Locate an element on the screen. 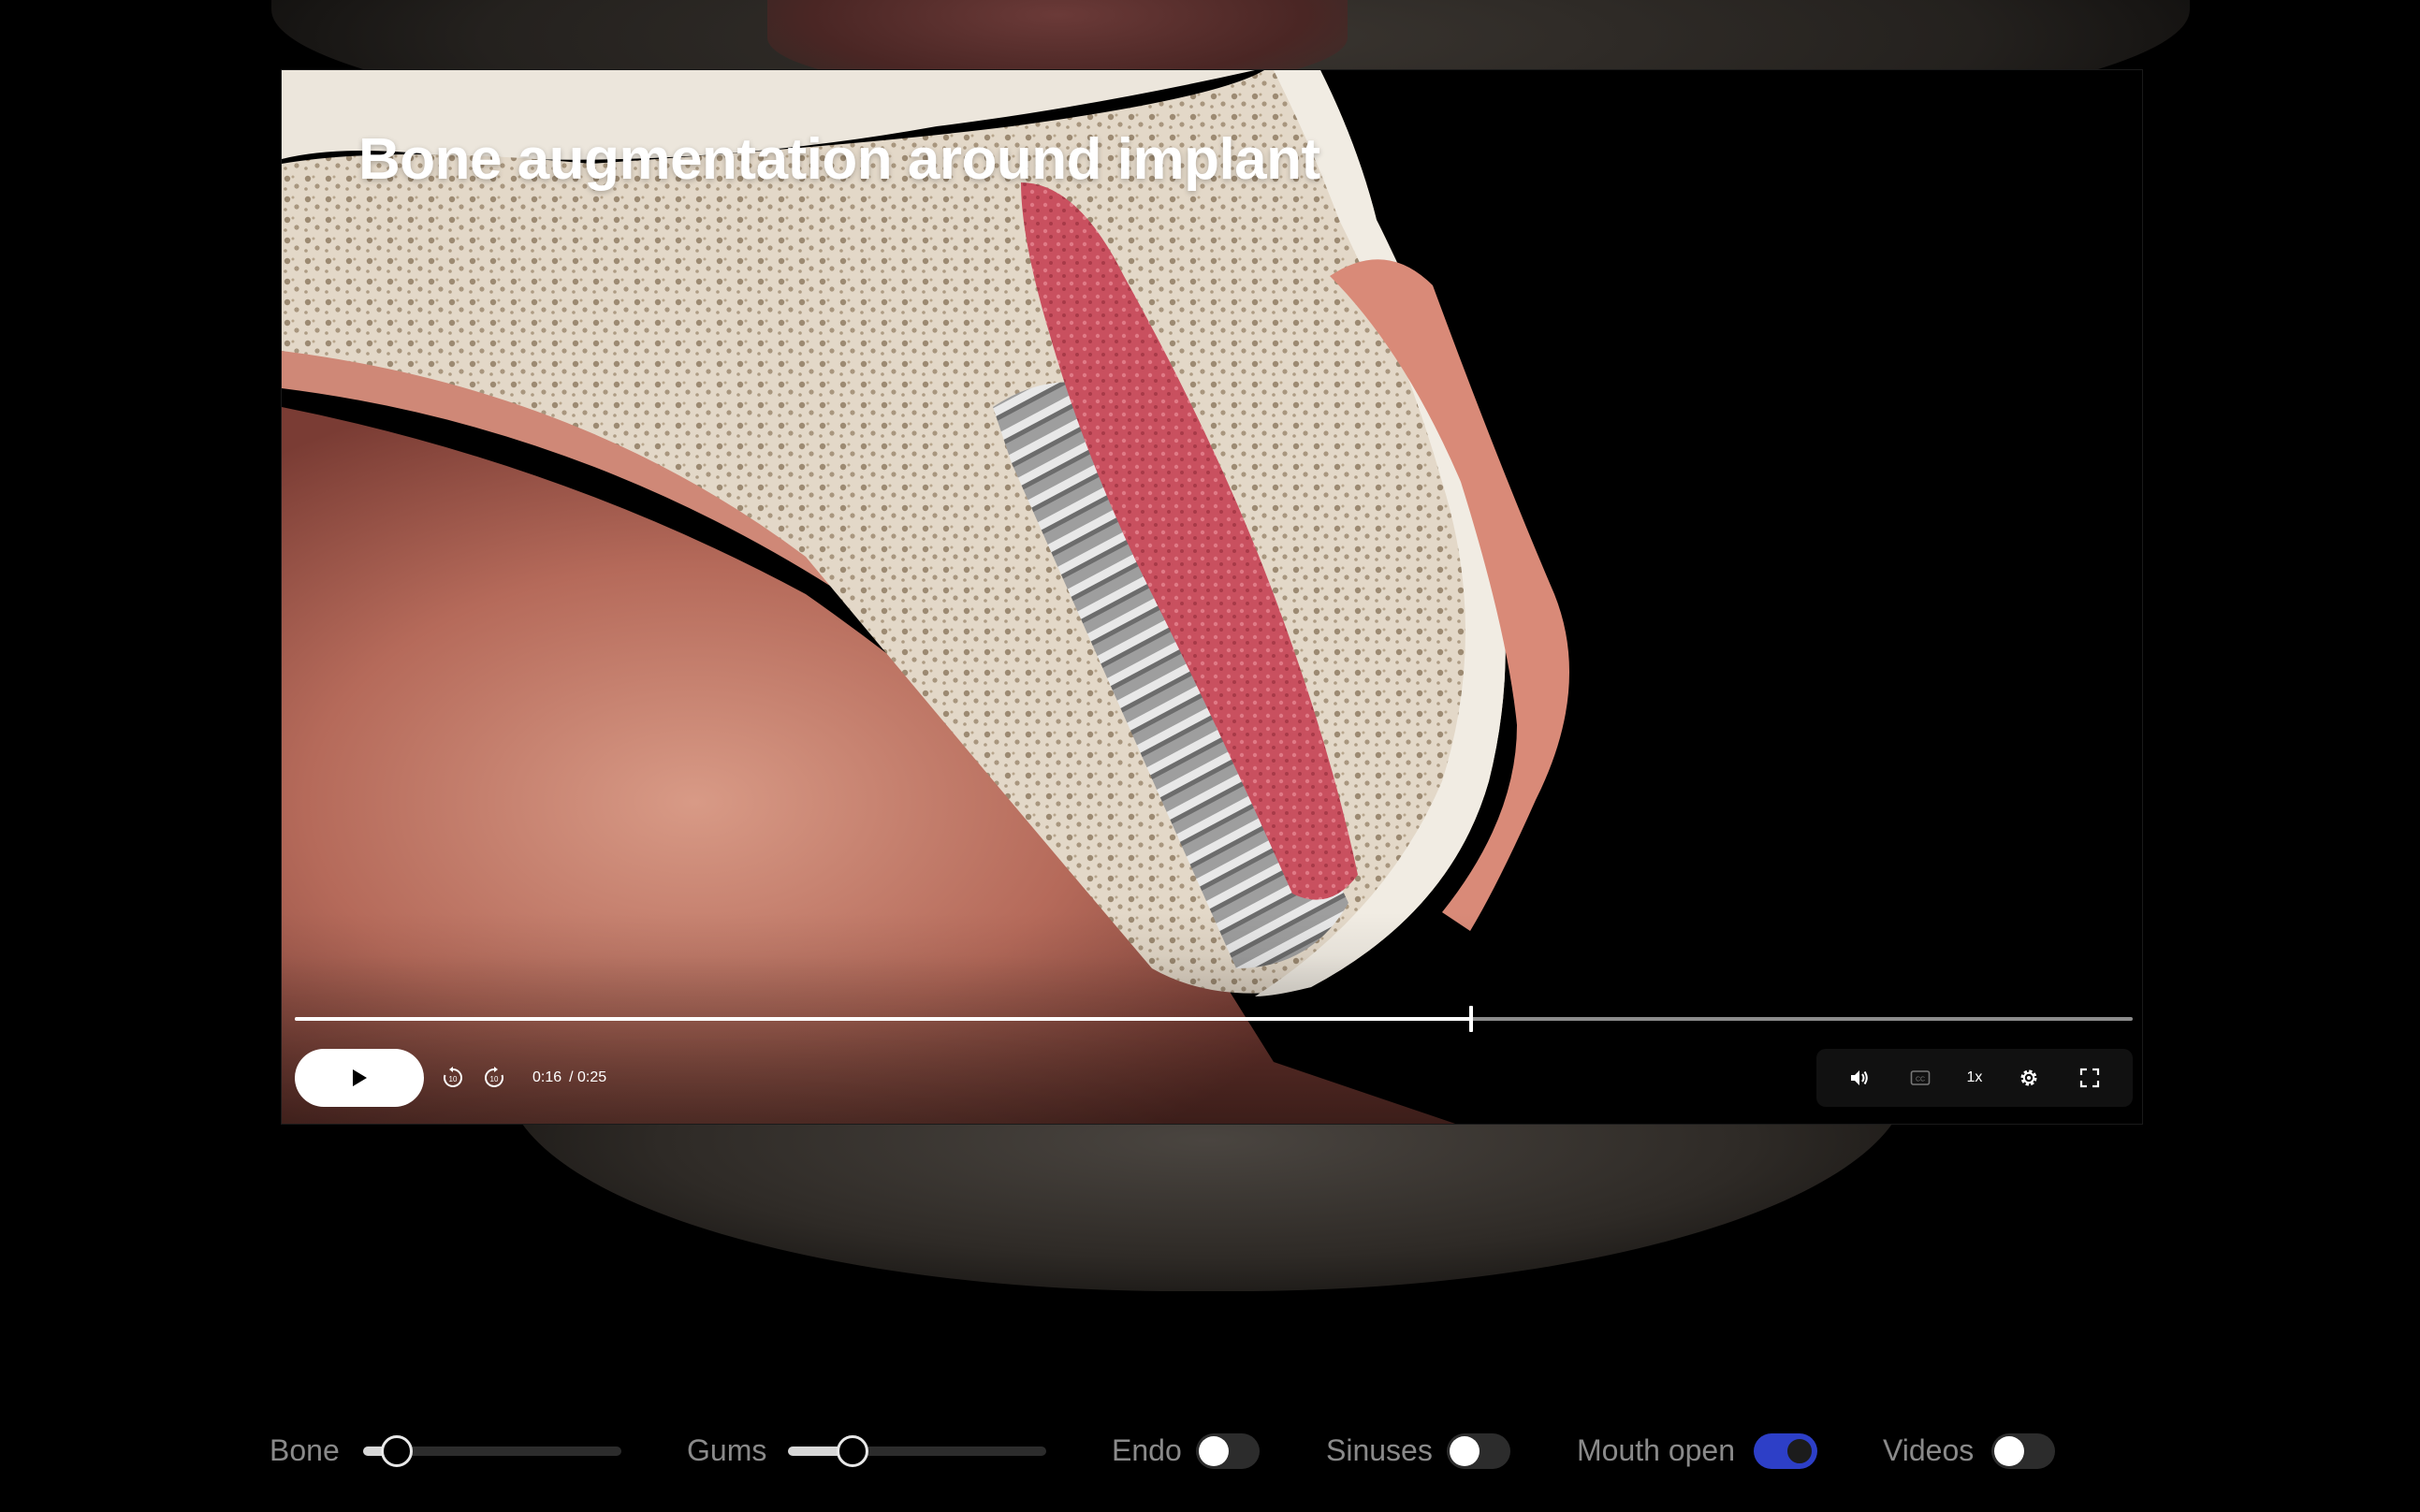  bone-label: Bone is located at coordinates (305, 1450).